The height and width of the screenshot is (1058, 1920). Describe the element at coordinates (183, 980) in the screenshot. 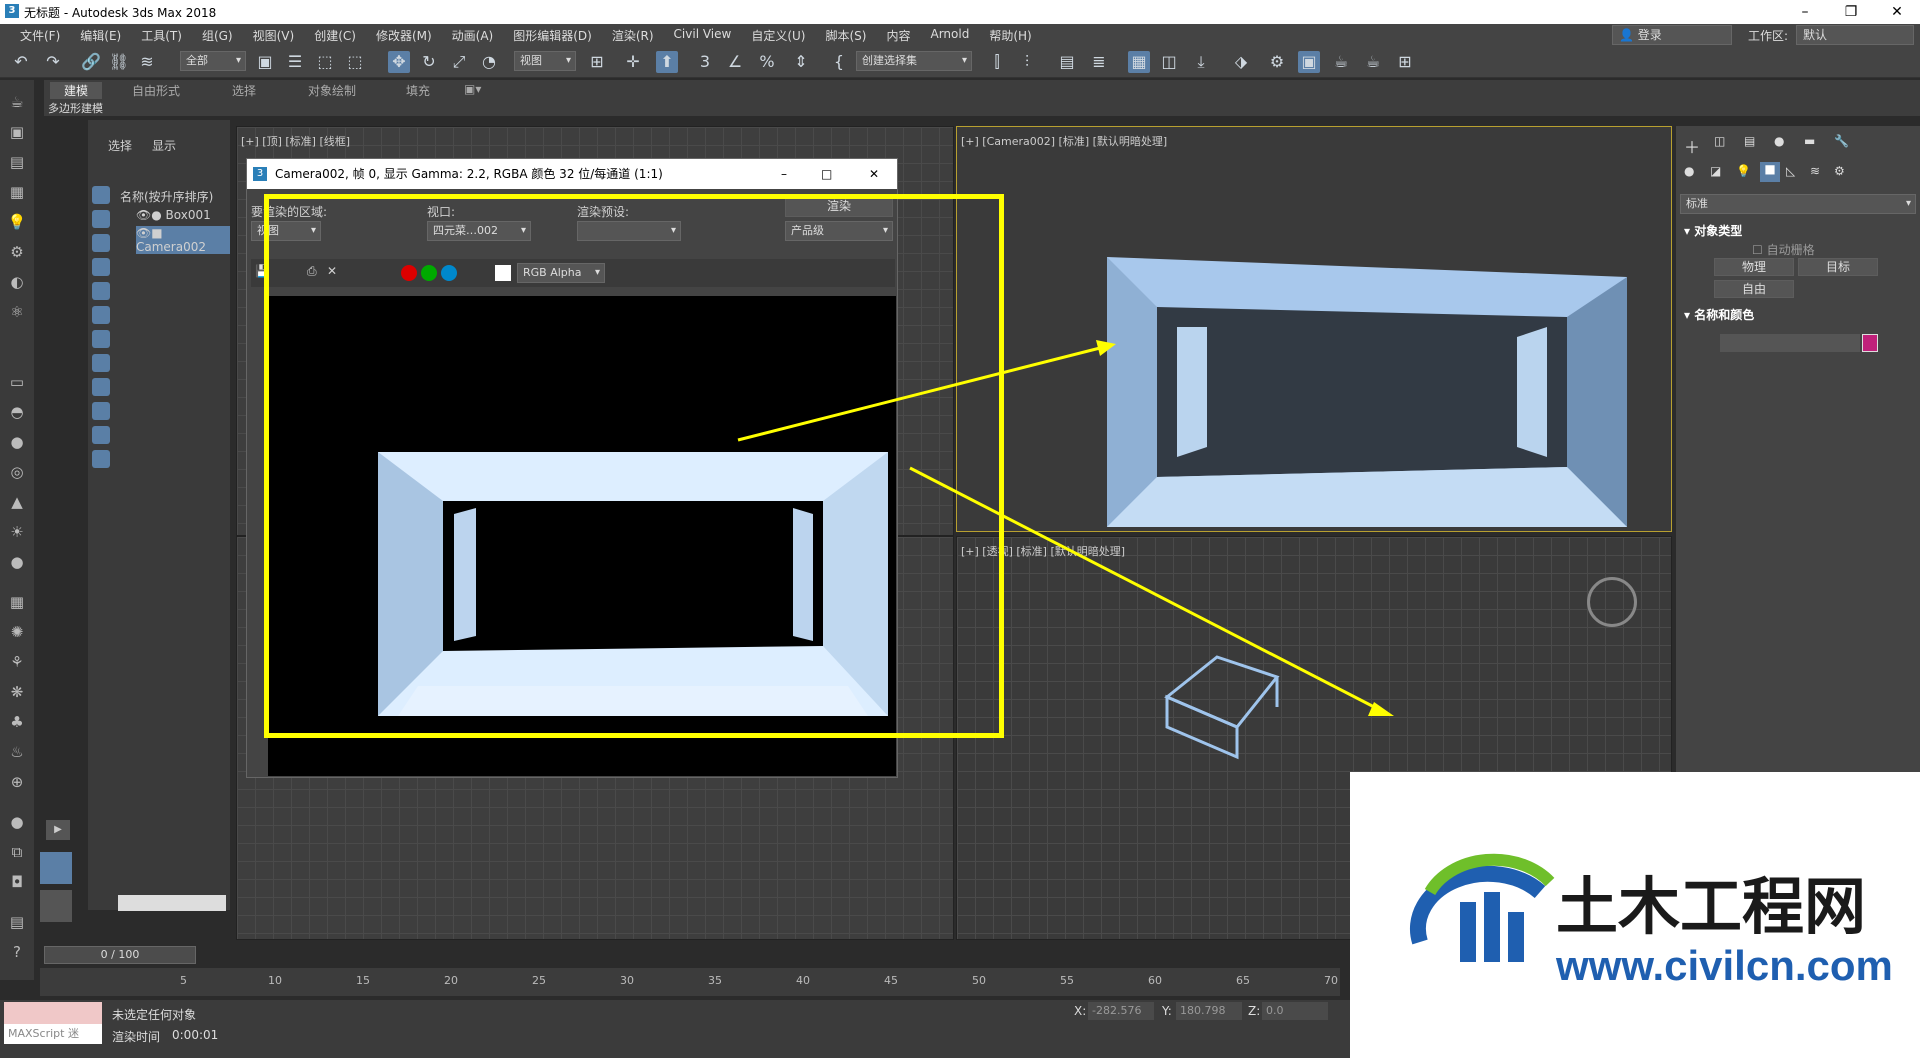

I see `timeline-tick: 5` at that location.